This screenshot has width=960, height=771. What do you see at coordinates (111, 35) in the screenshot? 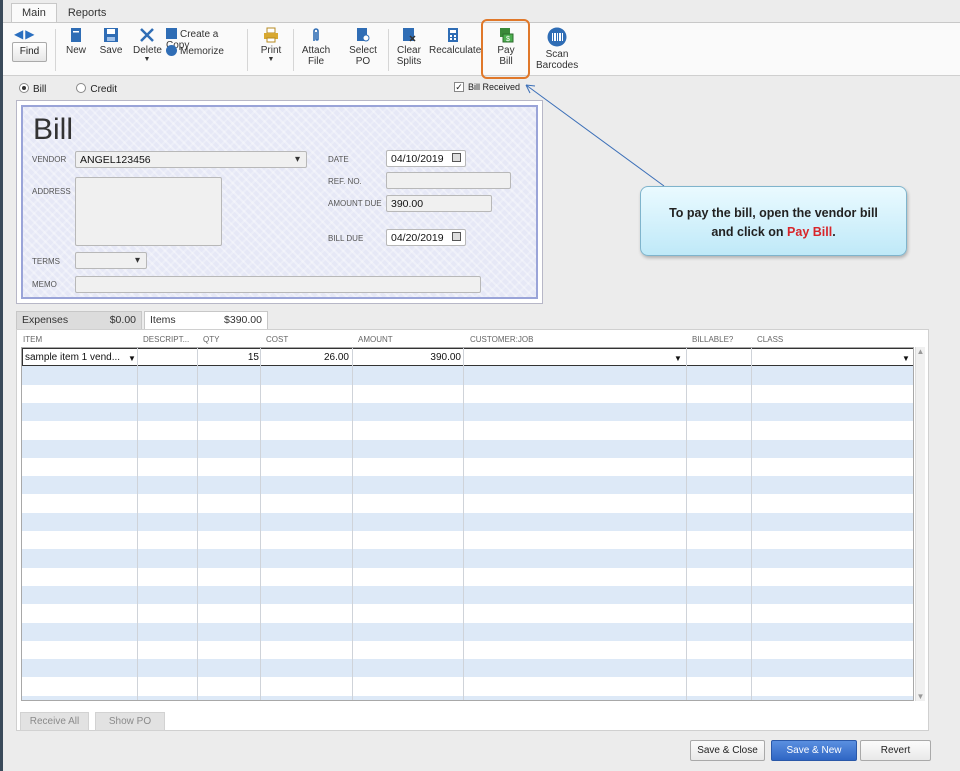
I see `save-icon` at bounding box center [111, 35].